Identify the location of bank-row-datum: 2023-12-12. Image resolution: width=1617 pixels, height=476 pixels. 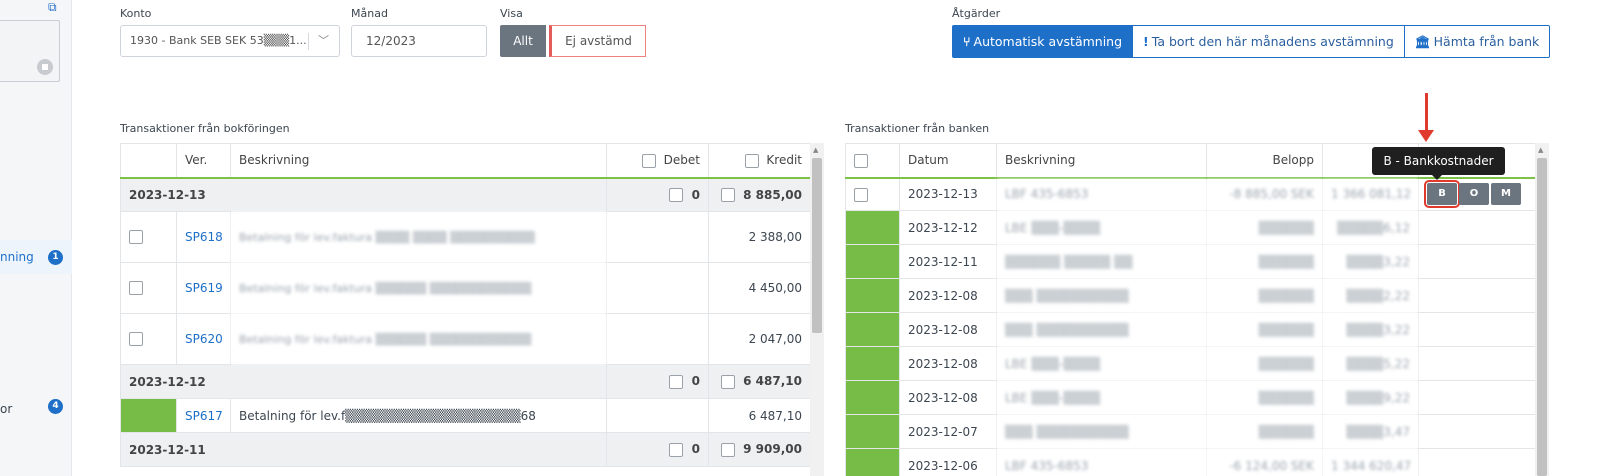
(948, 227).